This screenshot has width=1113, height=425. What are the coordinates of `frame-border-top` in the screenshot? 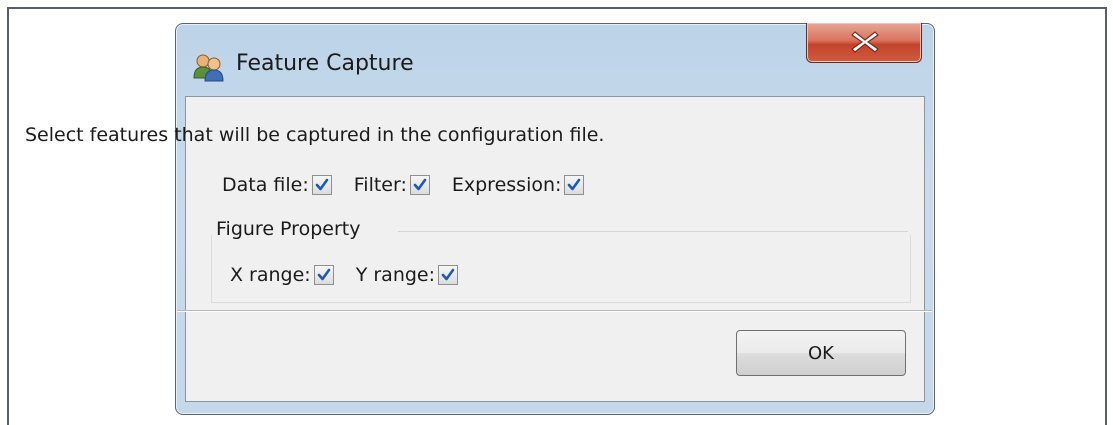 It's located at (557, 8).